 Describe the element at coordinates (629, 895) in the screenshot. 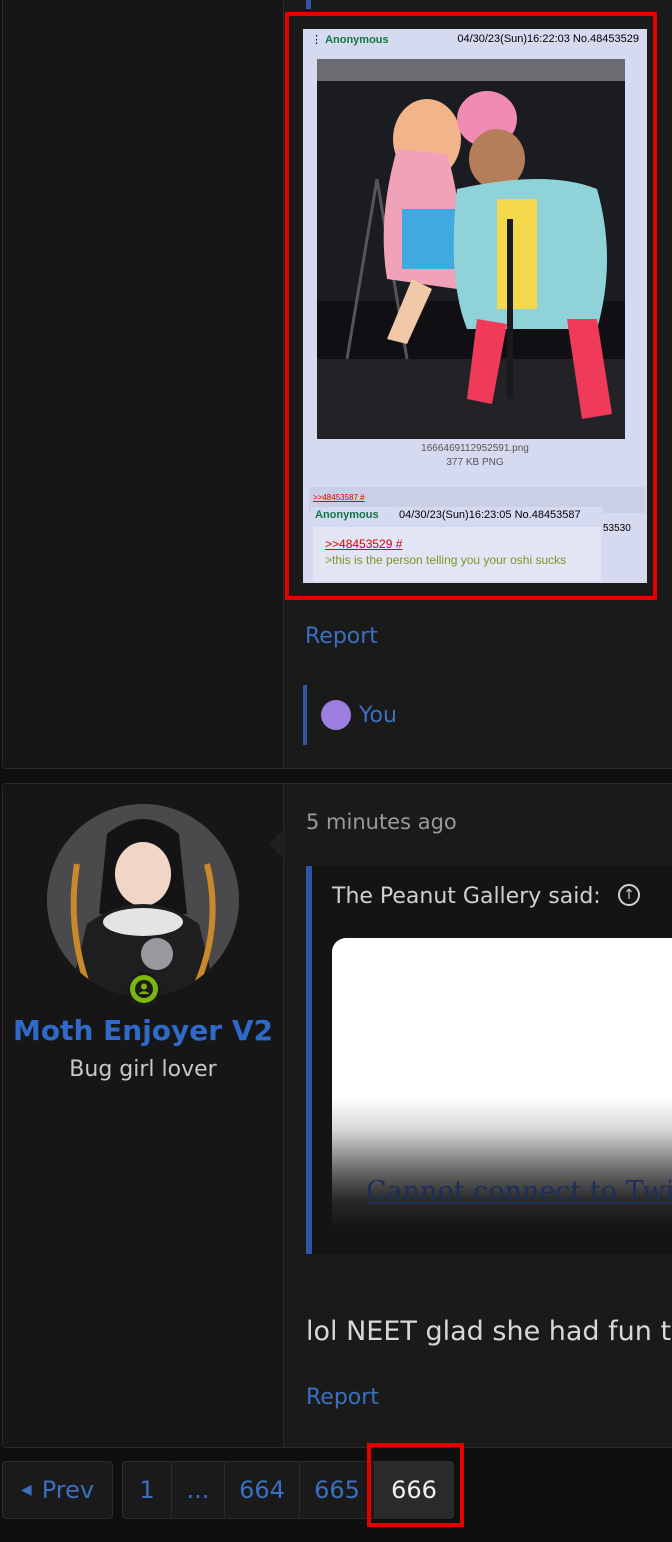

I see `arrow-up-icon: ↑` at that location.